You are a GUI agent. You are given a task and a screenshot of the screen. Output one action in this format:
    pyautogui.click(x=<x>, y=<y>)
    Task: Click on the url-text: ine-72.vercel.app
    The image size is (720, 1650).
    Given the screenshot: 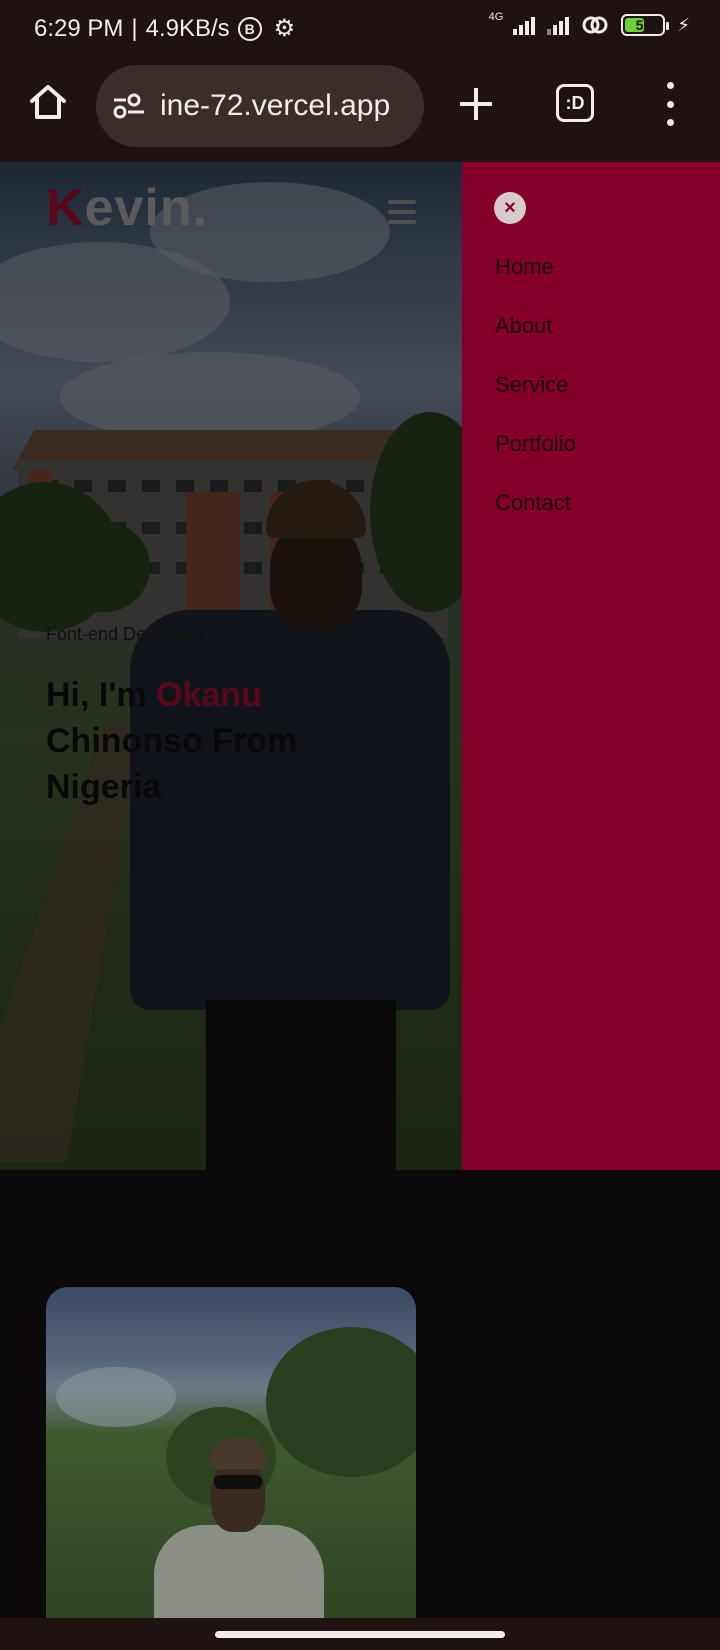 What is the action you would take?
    pyautogui.click(x=286, y=106)
    